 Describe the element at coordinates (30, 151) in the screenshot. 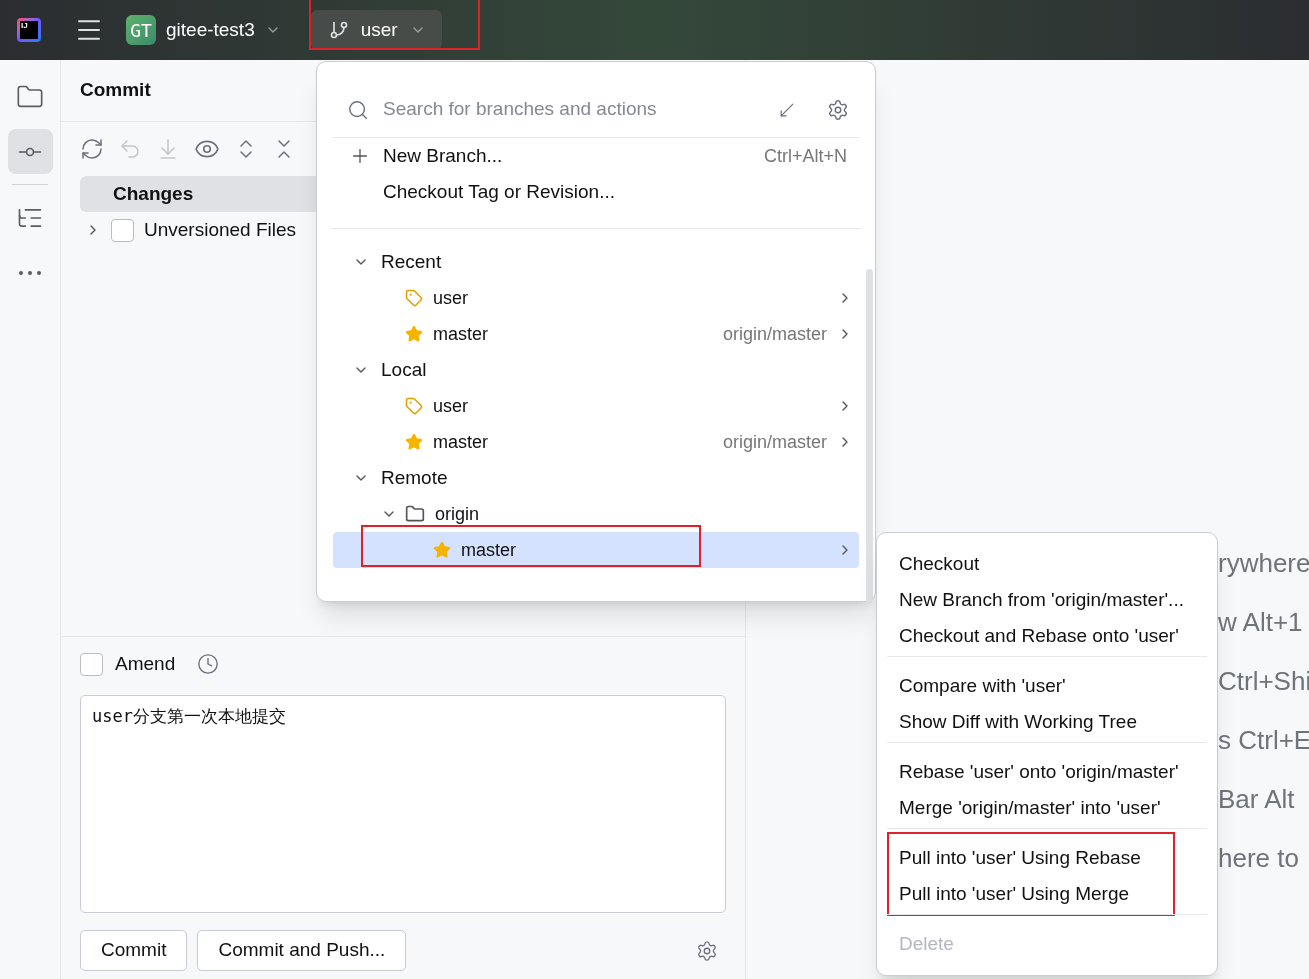

I see `tool-window-button` at that location.